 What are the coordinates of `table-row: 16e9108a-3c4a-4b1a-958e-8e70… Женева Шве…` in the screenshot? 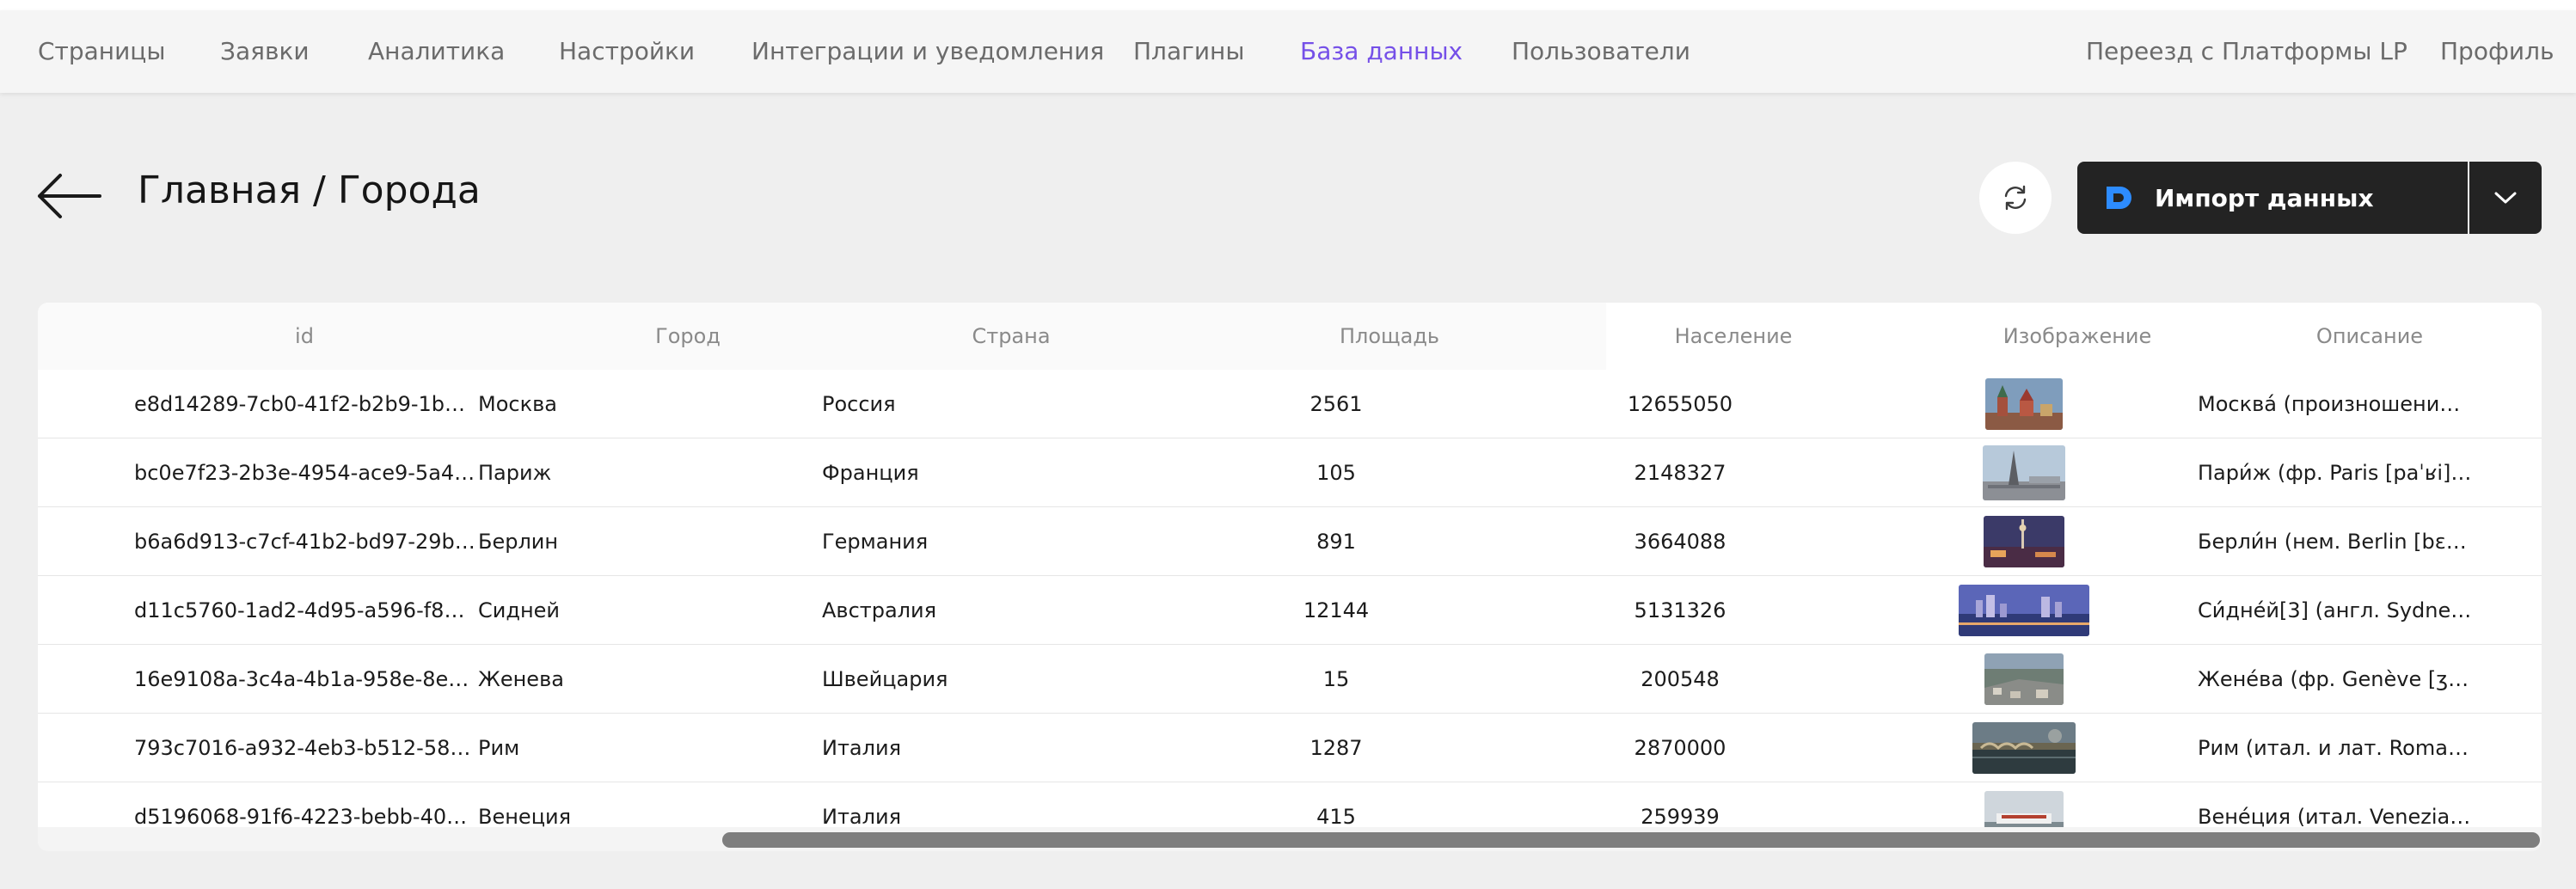 It's located at (1290, 680).